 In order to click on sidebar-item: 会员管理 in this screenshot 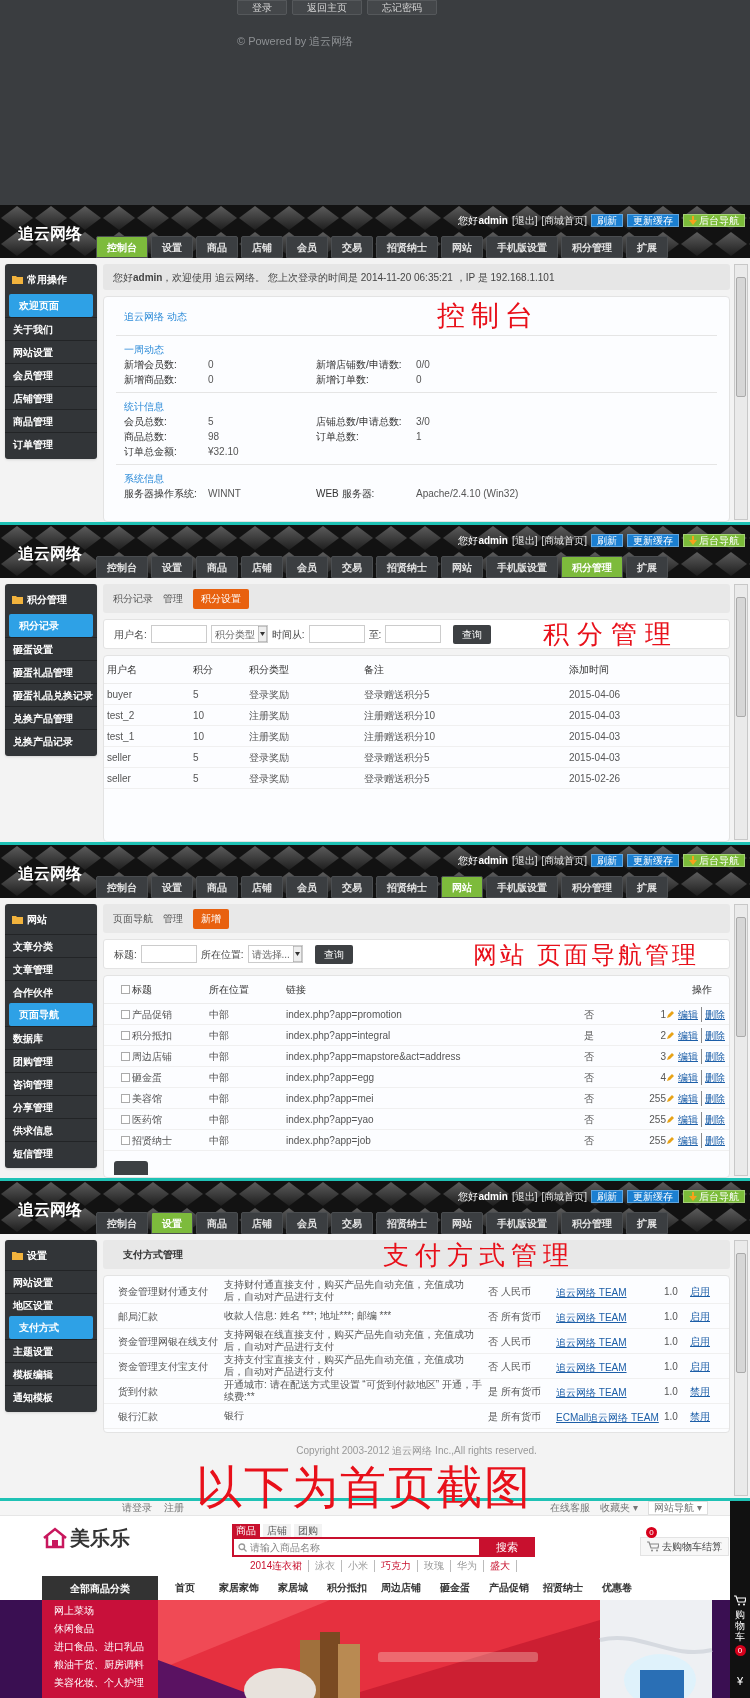, I will do `click(51, 374)`.